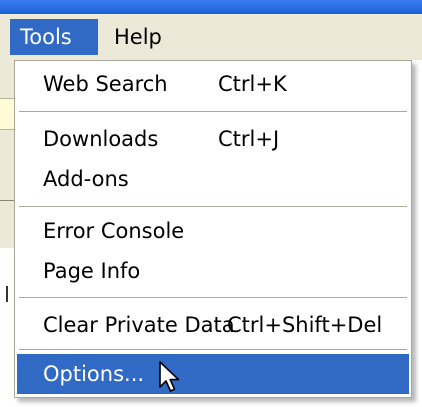  Describe the element at coordinates (213, 179) in the screenshot. I see `menu-item-add-ons: Add-ons` at that location.